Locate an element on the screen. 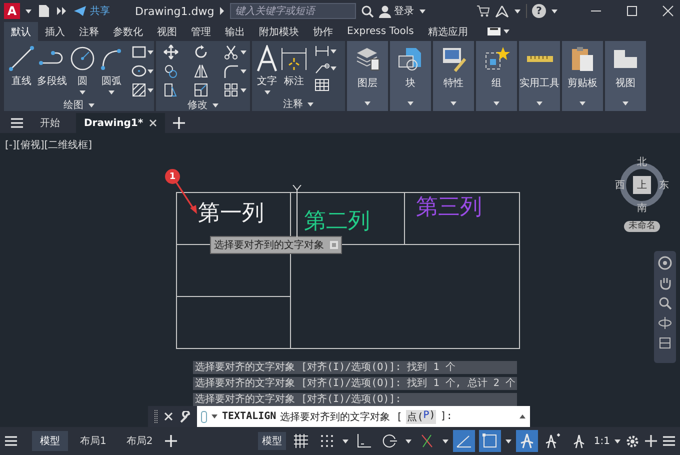 This screenshot has width=680, height=455. ribbon-tab: 注释 is located at coordinates (89, 31).